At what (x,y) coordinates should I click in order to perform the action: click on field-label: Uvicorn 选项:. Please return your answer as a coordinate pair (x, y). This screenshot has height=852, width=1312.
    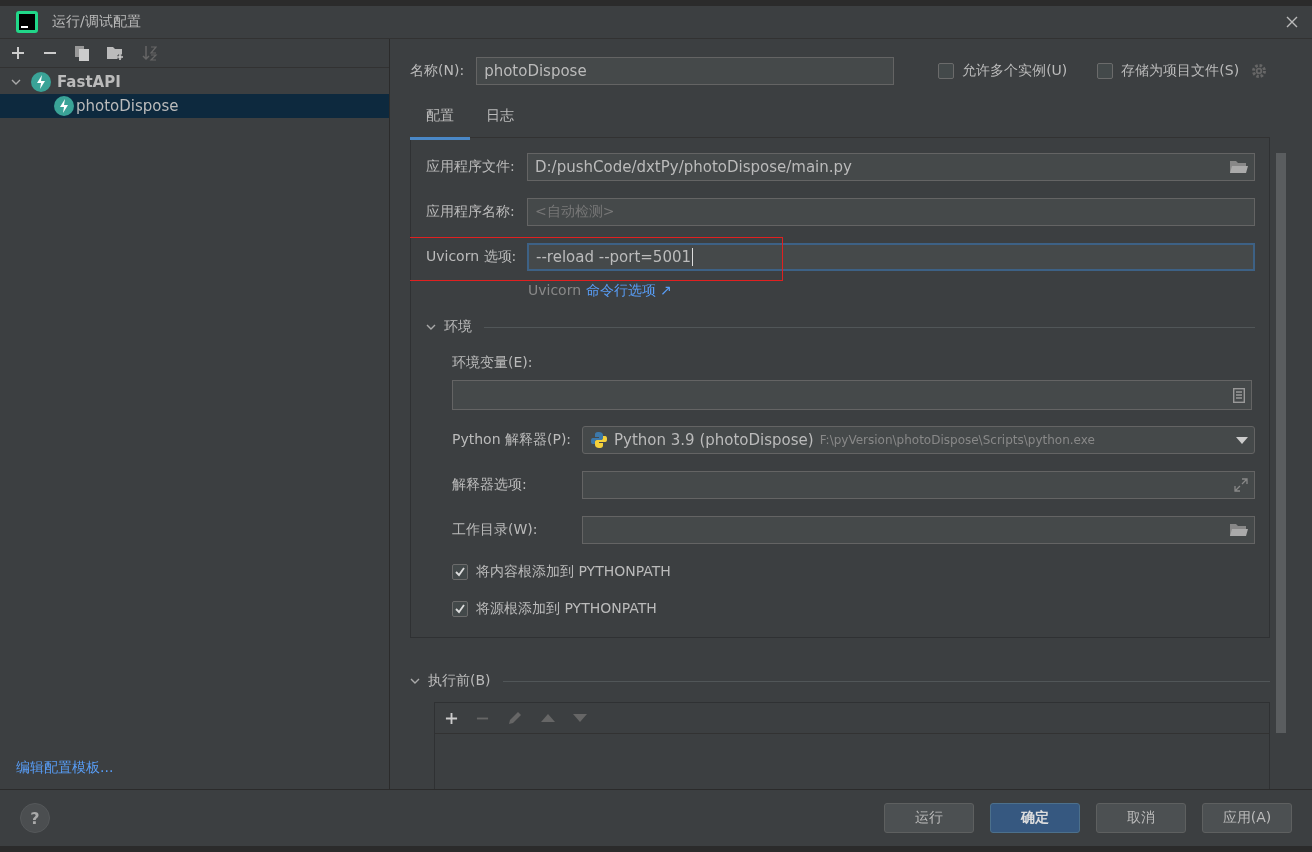
    Looking at the image, I should click on (472, 257).